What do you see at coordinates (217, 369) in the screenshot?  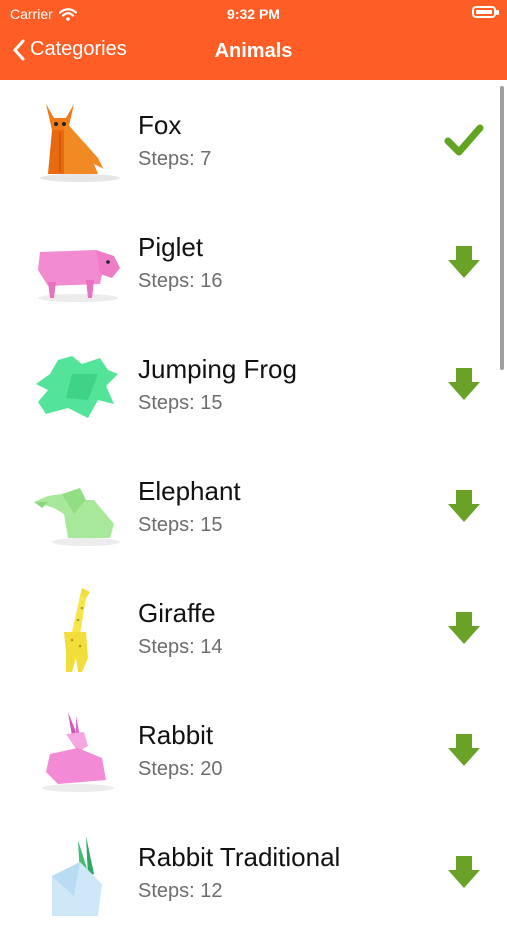 I see `item-name: Jumping Frog` at bounding box center [217, 369].